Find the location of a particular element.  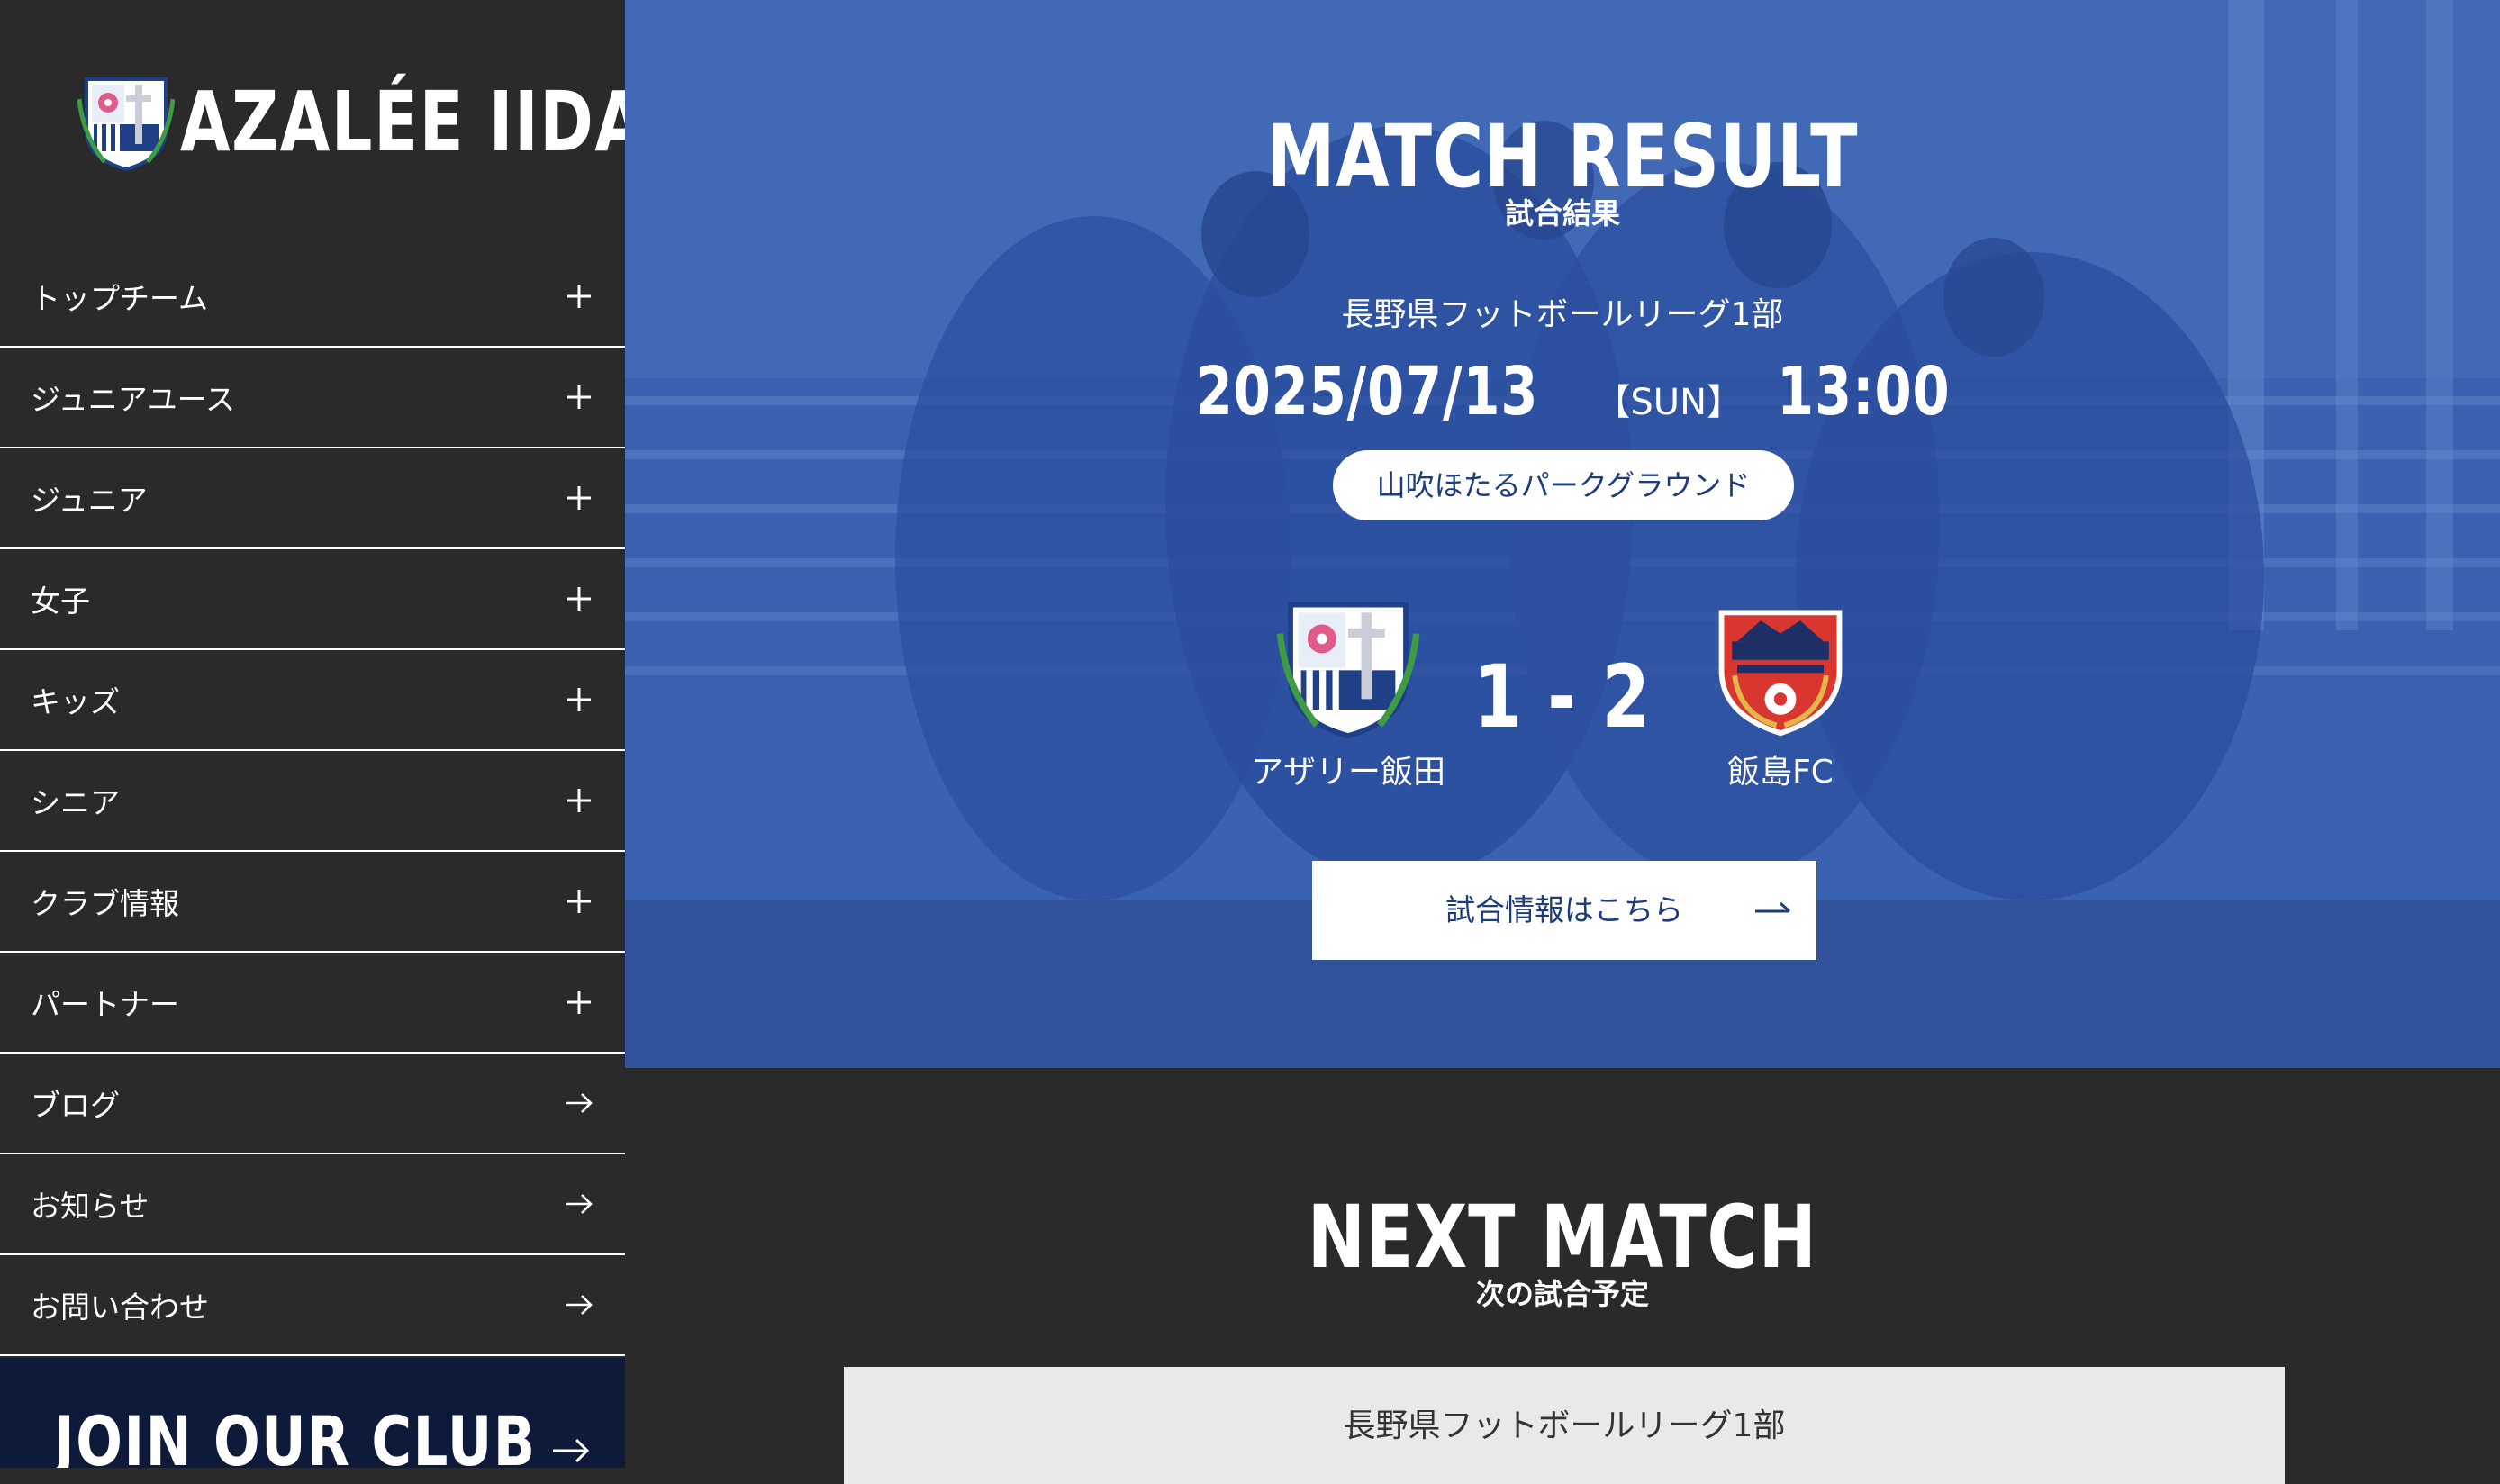

sidebar-item-label: ジュニアユース is located at coordinates (134, 400).